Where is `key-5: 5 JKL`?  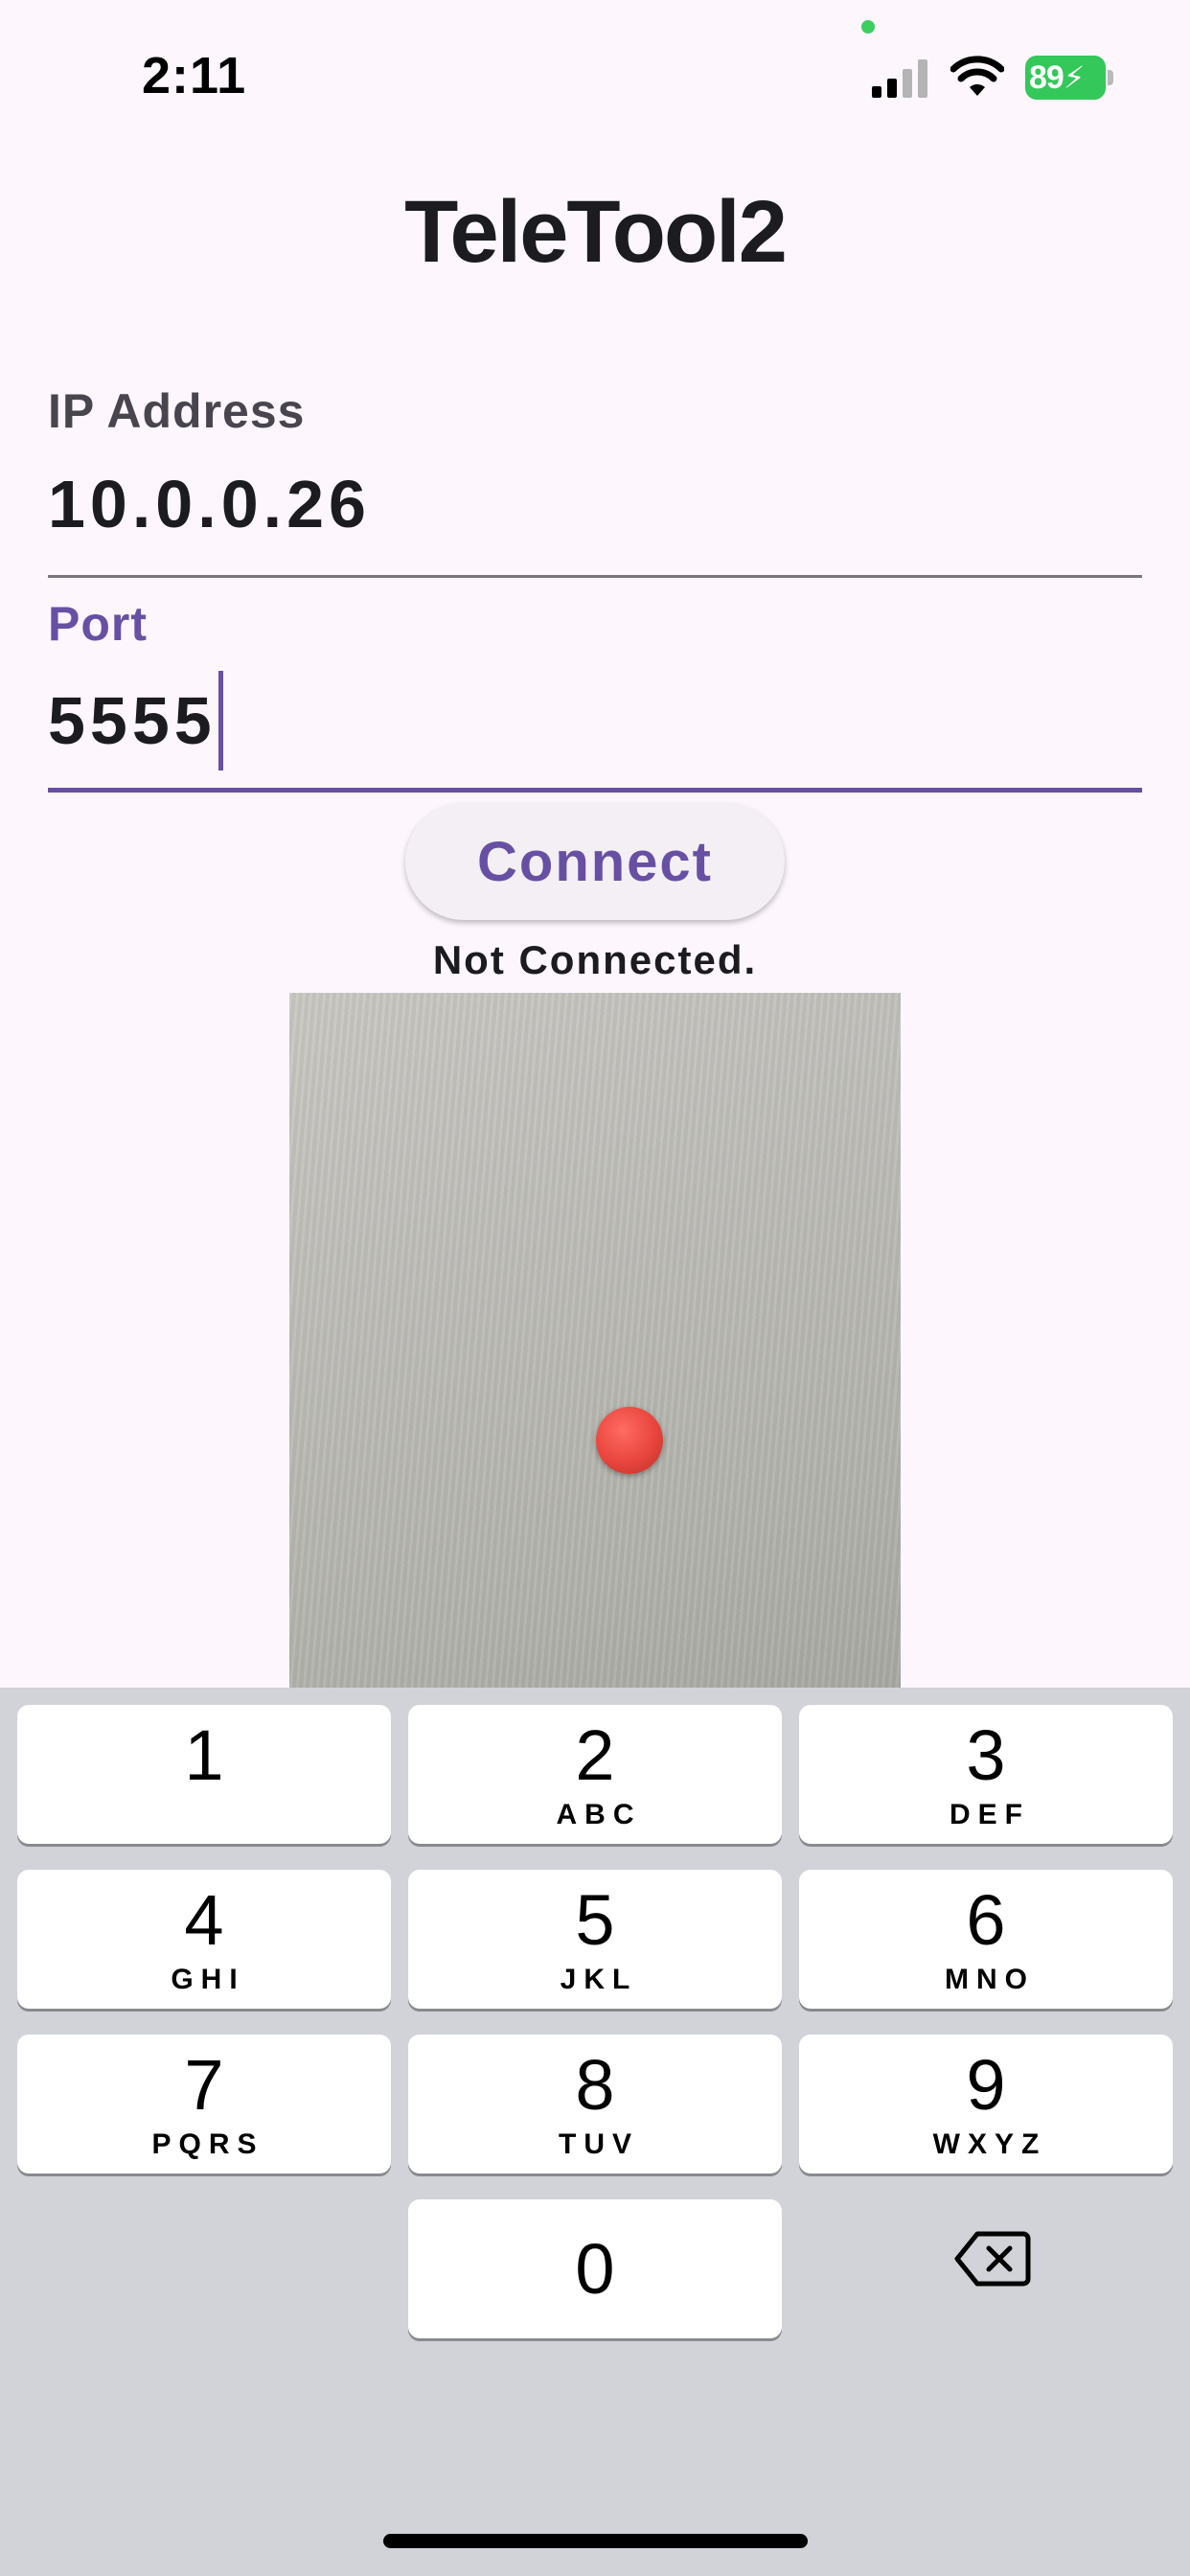
key-5: 5 JKL is located at coordinates (595, 1939).